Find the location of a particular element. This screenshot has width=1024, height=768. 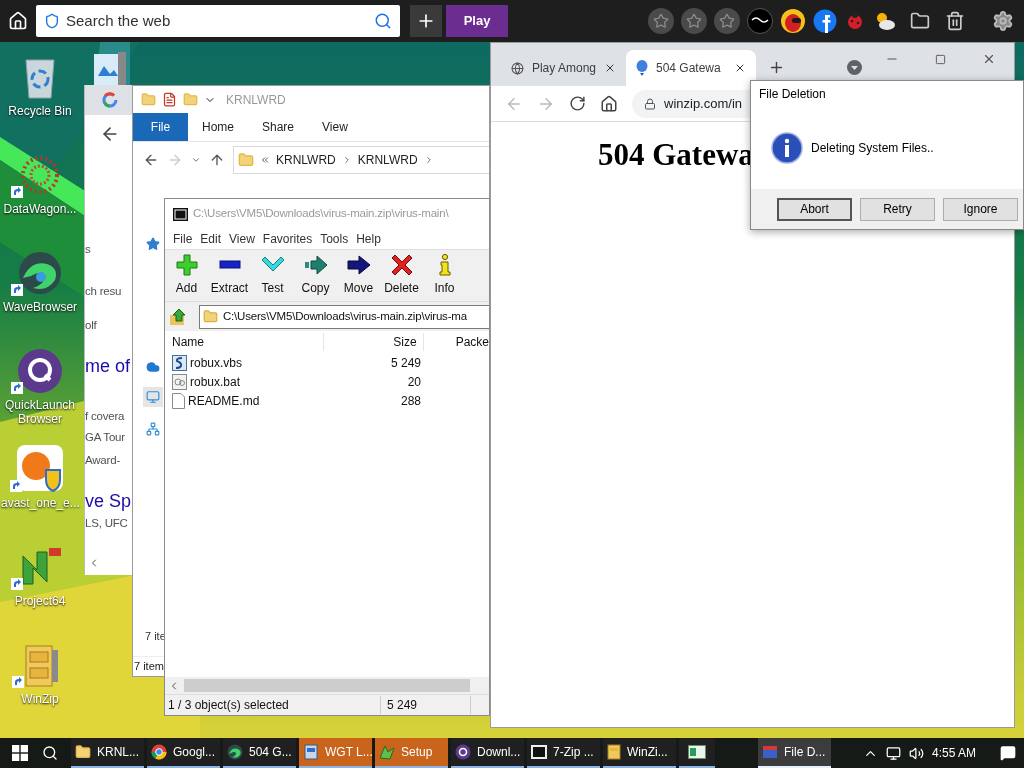

search-icon is located at coordinates (50, 753).